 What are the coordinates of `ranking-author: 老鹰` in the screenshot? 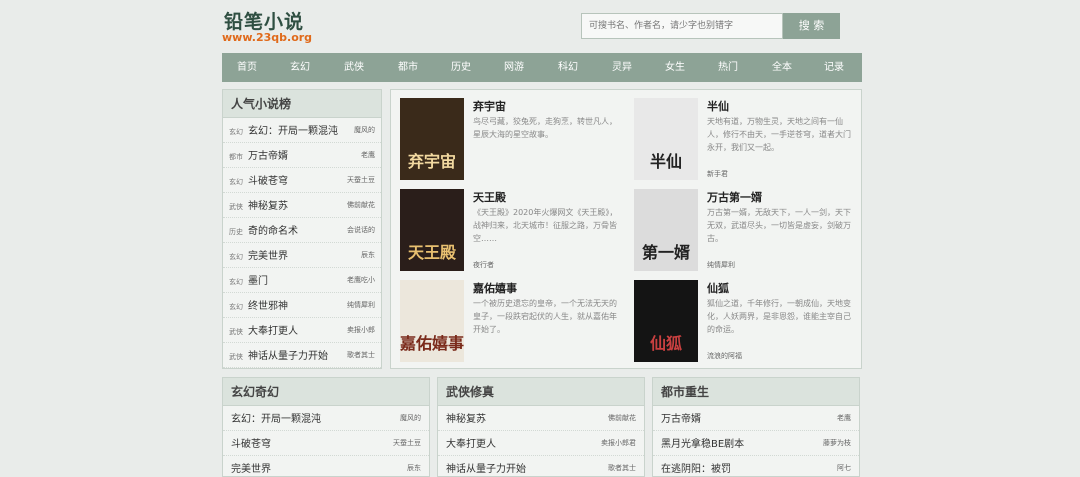 It's located at (368, 155).